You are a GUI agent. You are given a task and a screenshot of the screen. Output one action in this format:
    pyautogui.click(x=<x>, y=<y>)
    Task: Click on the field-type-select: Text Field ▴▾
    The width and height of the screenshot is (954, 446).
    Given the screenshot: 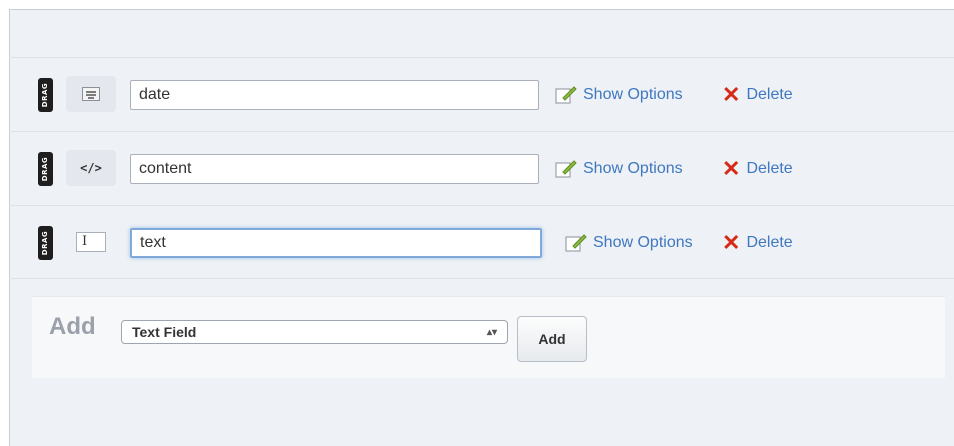 What is the action you would take?
    pyautogui.click(x=314, y=332)
    